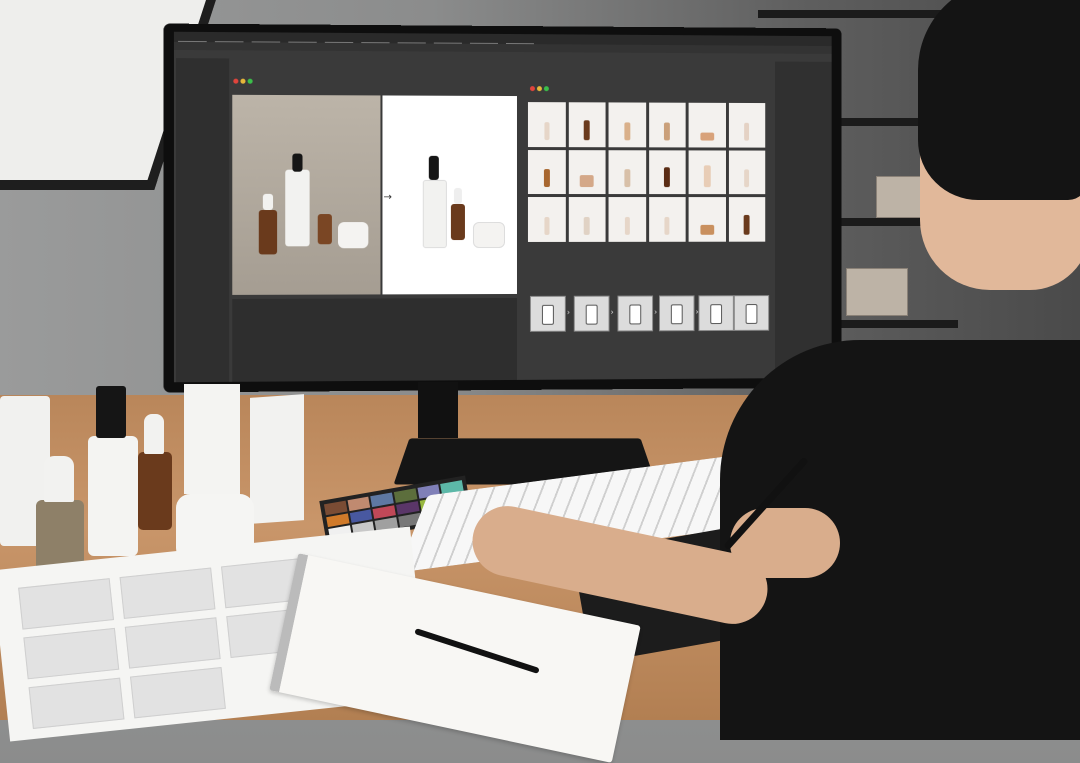 The width and height of the screenshot is (1080, 763). Describe the element at coordinates (243, 78) in the screenshot. I see `document-window-controls` at that location.